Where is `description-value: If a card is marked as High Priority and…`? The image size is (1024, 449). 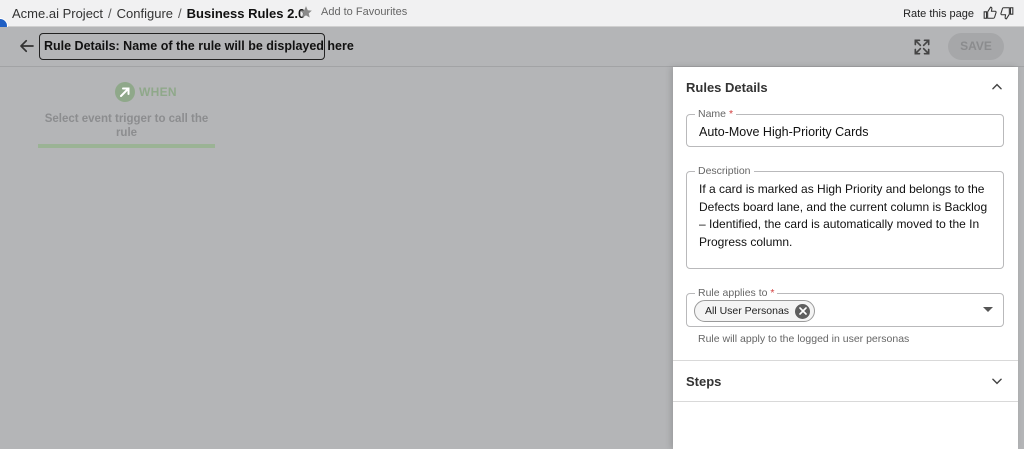
description-value: If a card is marked as High Priority and… is located at coordinates (843, 215).